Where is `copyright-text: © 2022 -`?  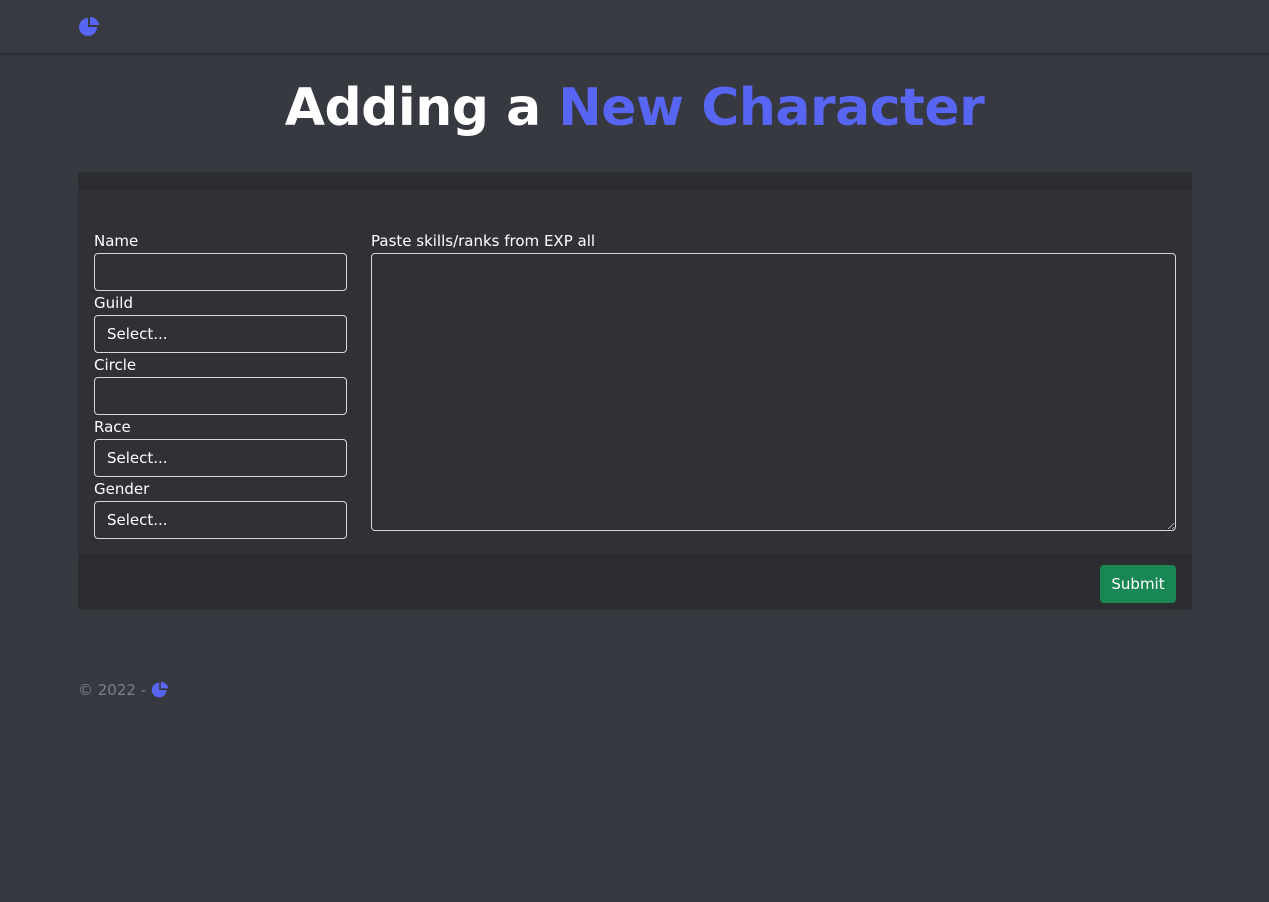
copyright-text: © 2022 - is located at coordinates (112, 690).